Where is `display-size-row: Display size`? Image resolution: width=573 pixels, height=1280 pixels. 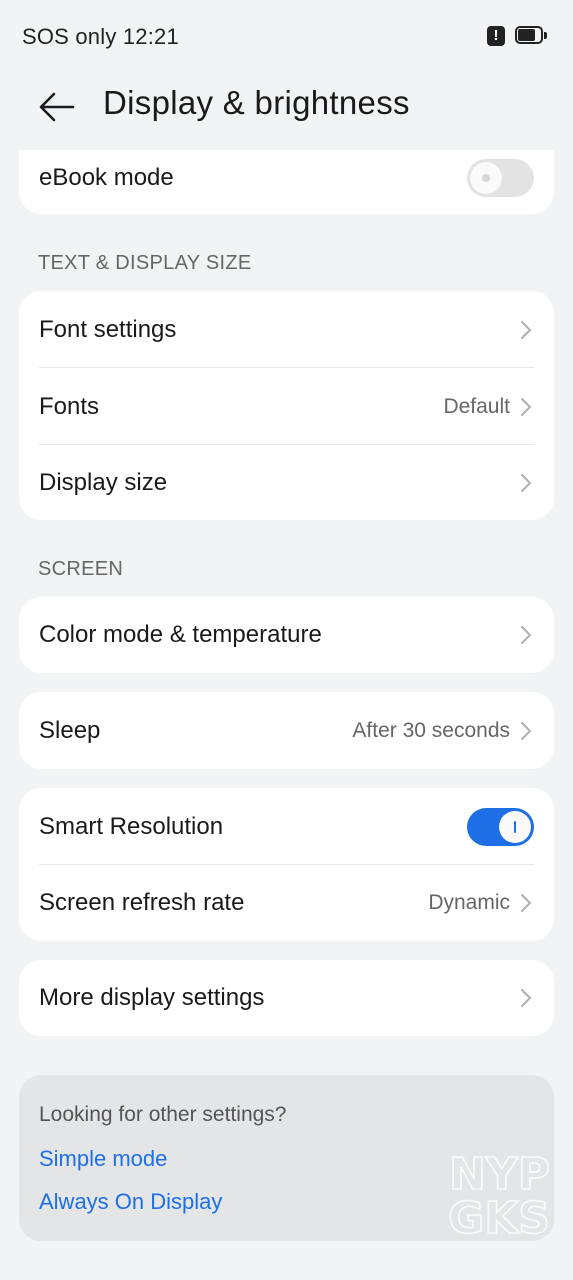
display-size-row: Display size is located at coordinates (286, 482).